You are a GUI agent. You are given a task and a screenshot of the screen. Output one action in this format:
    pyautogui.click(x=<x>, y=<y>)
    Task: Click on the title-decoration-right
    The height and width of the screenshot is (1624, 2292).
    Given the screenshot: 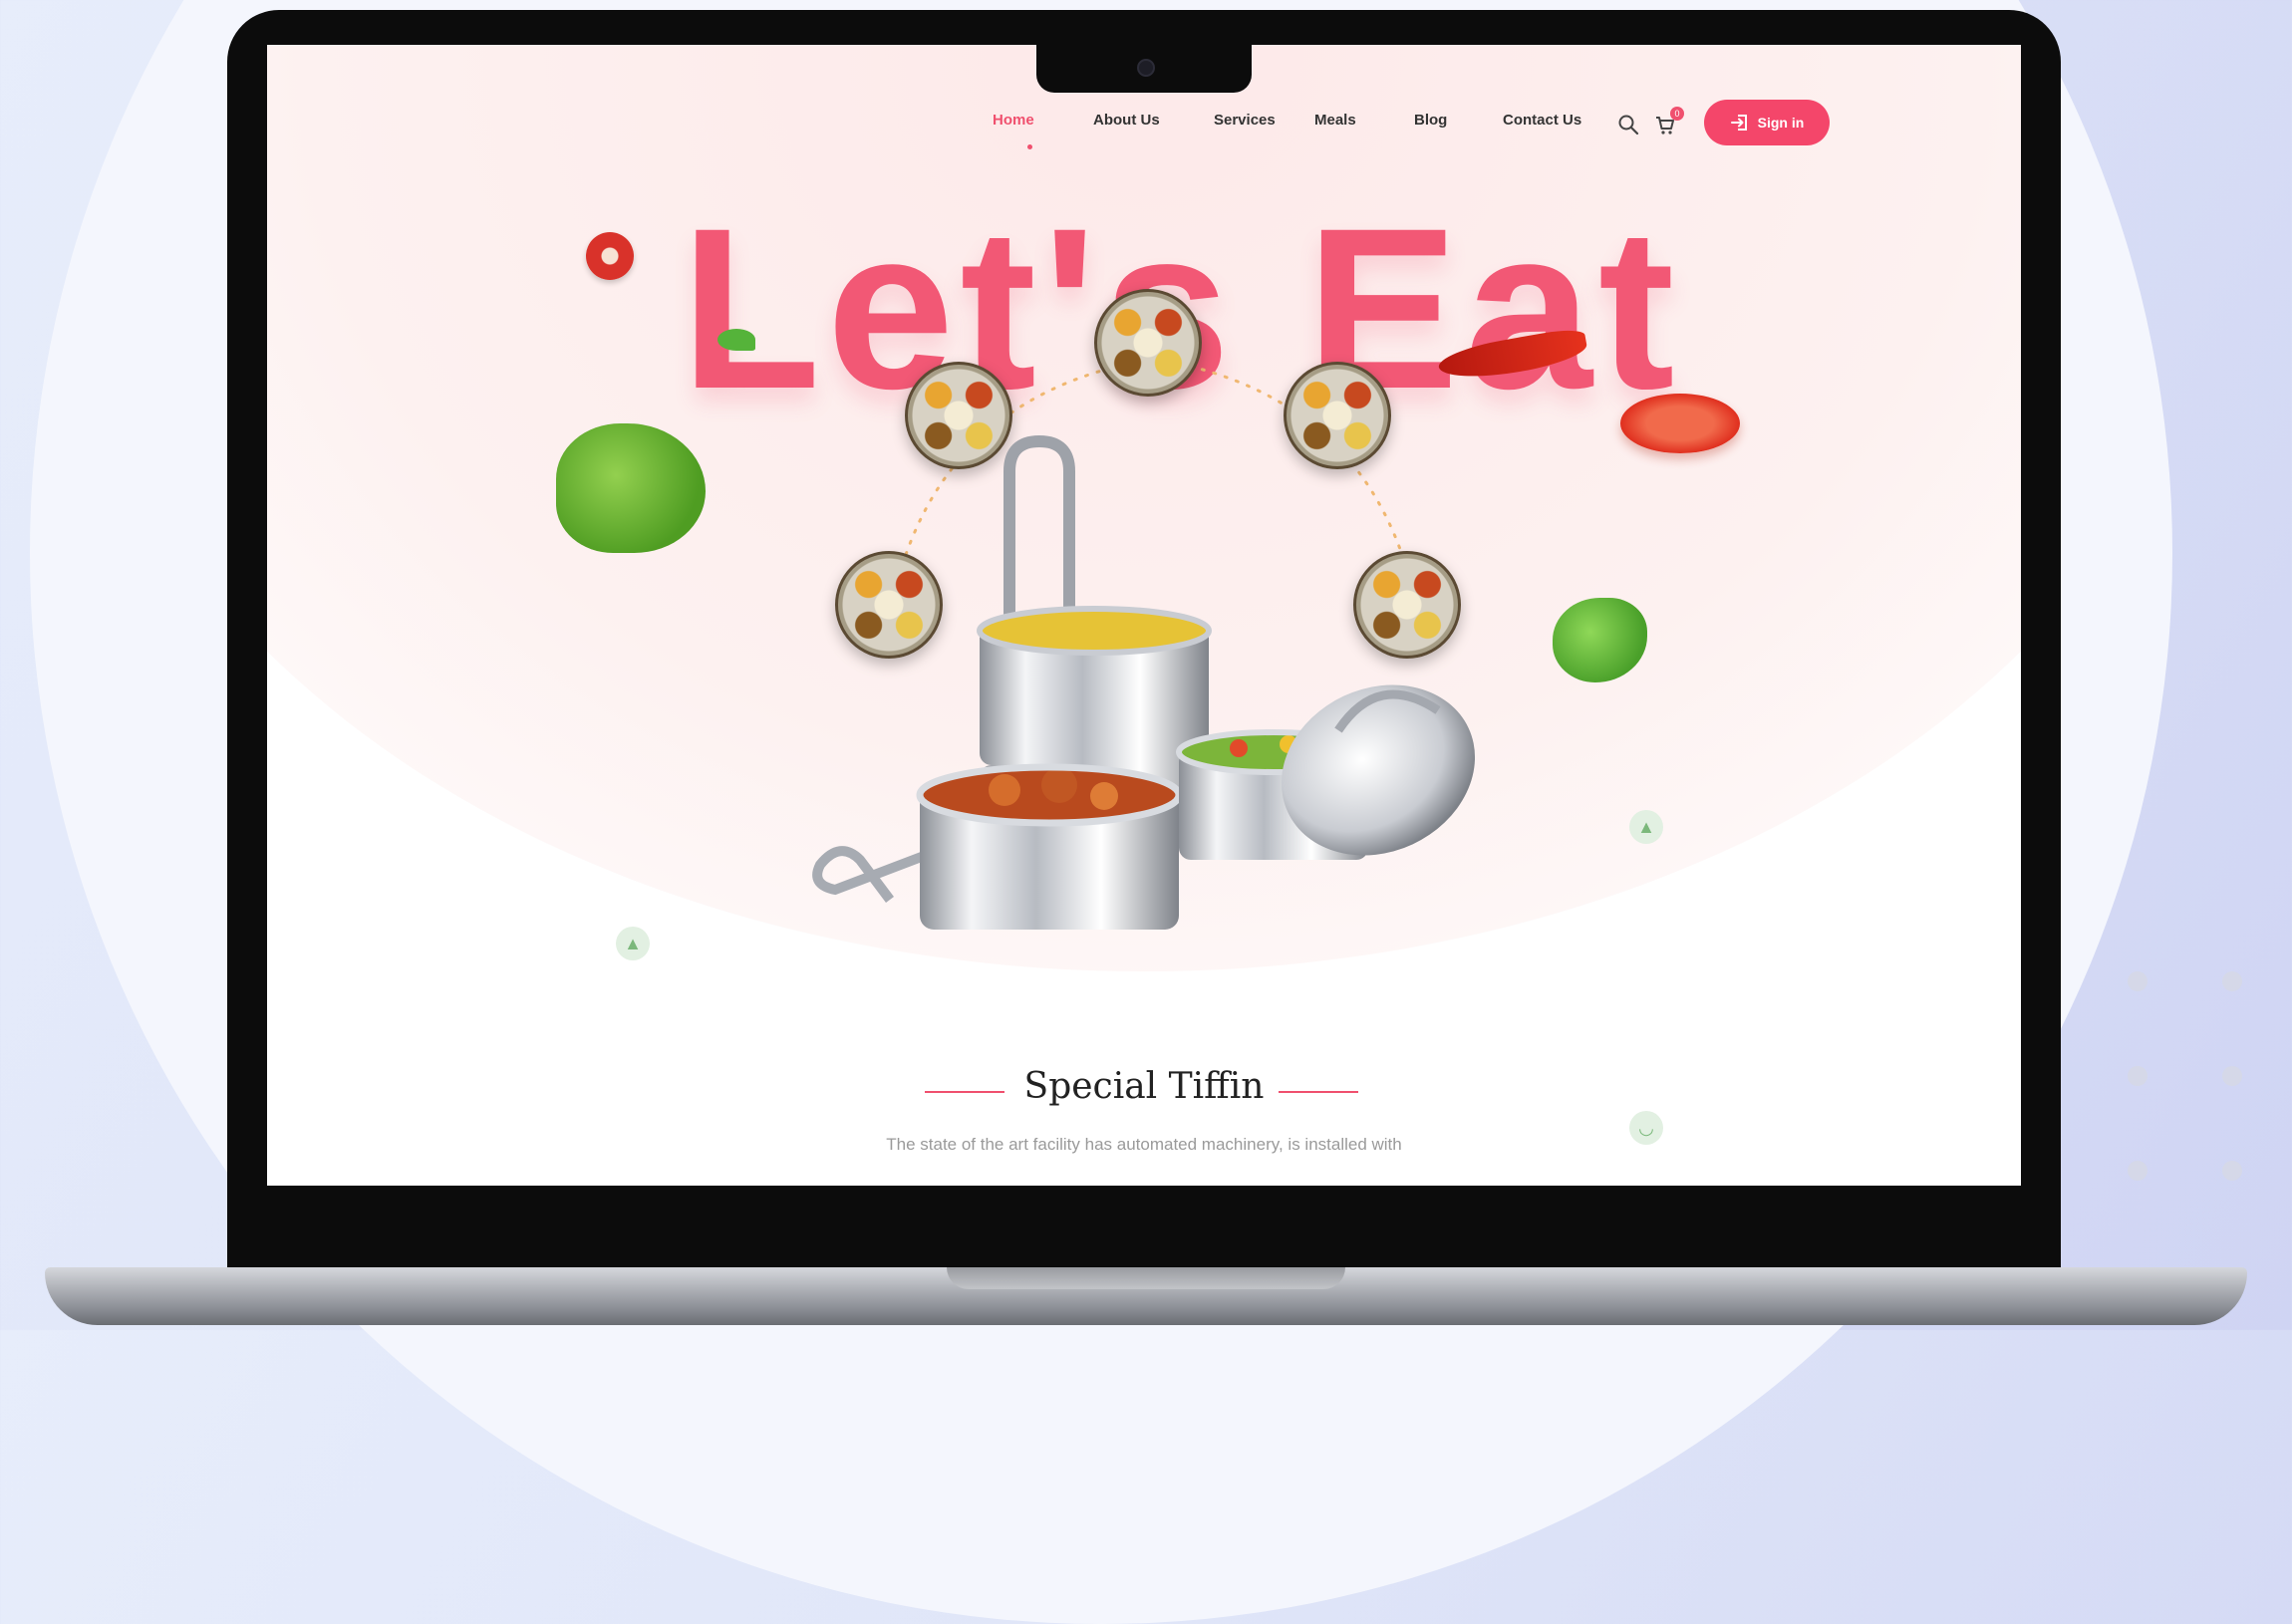 What is the action you would take?
    pyautogui.click(x=1318, y=1092)
    